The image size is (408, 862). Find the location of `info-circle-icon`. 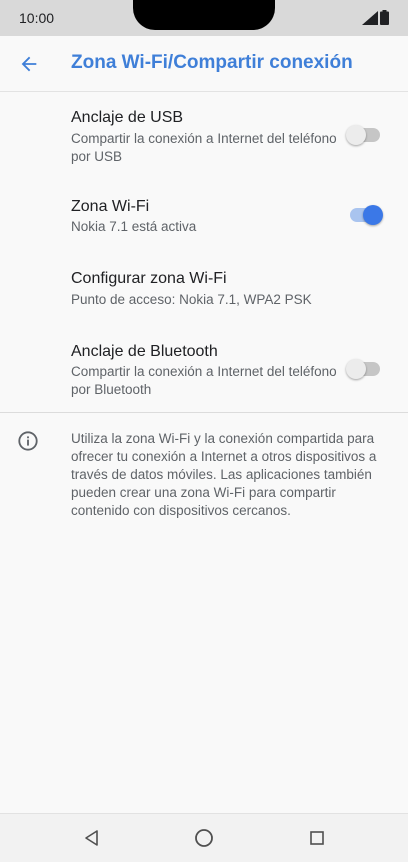

info-circle-icon is located at coordinates (28, 441).